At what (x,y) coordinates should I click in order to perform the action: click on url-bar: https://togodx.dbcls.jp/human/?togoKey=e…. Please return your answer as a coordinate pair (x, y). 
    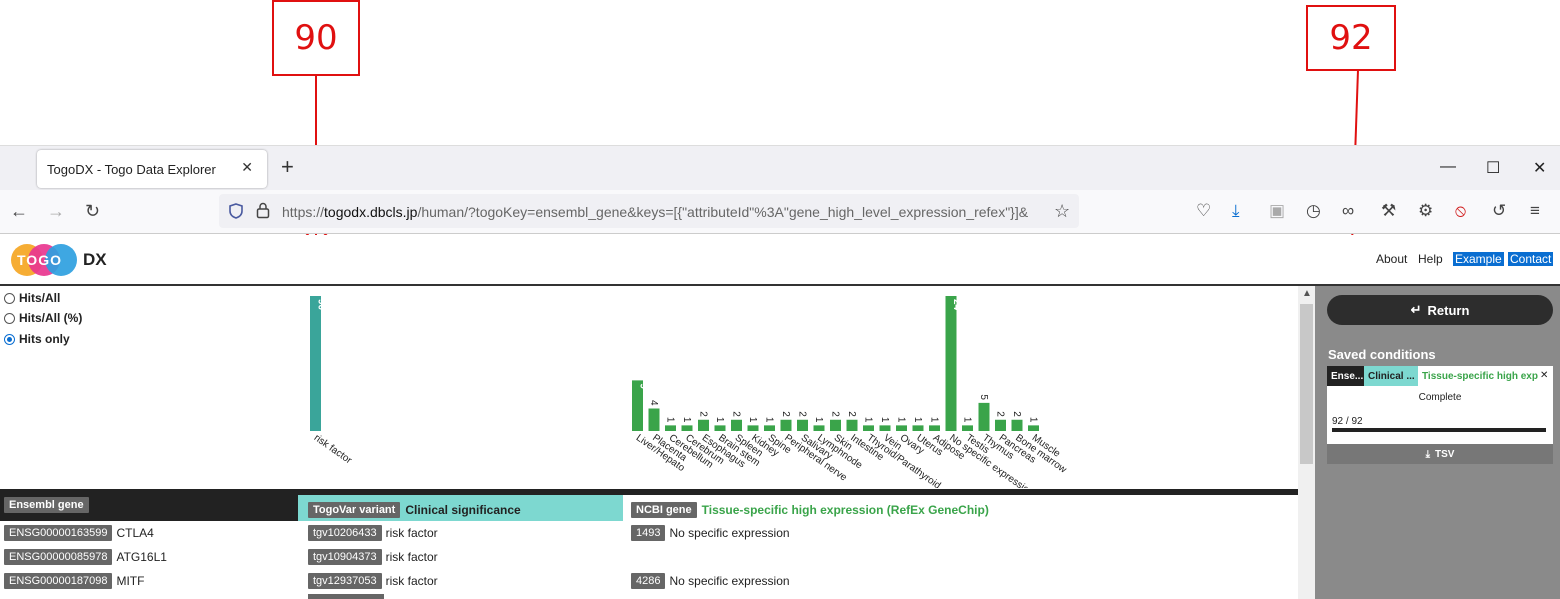
    Looking at the image, I should click on (649, 211).